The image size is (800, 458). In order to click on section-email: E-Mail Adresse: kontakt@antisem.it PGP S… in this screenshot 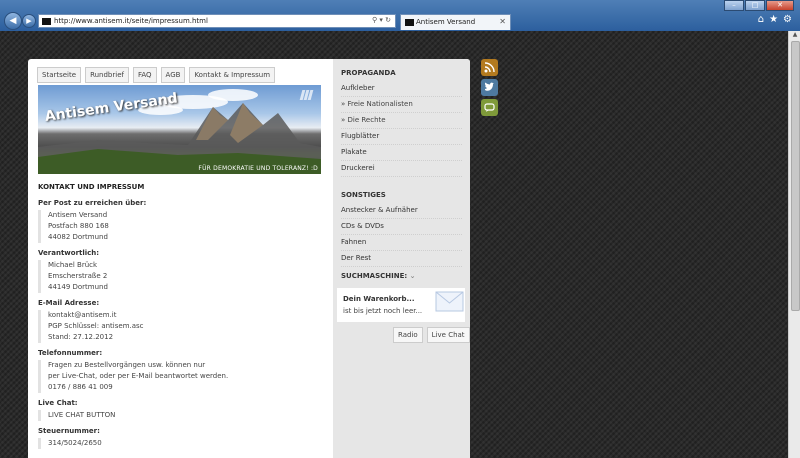, I will do `click(183, 321)`.